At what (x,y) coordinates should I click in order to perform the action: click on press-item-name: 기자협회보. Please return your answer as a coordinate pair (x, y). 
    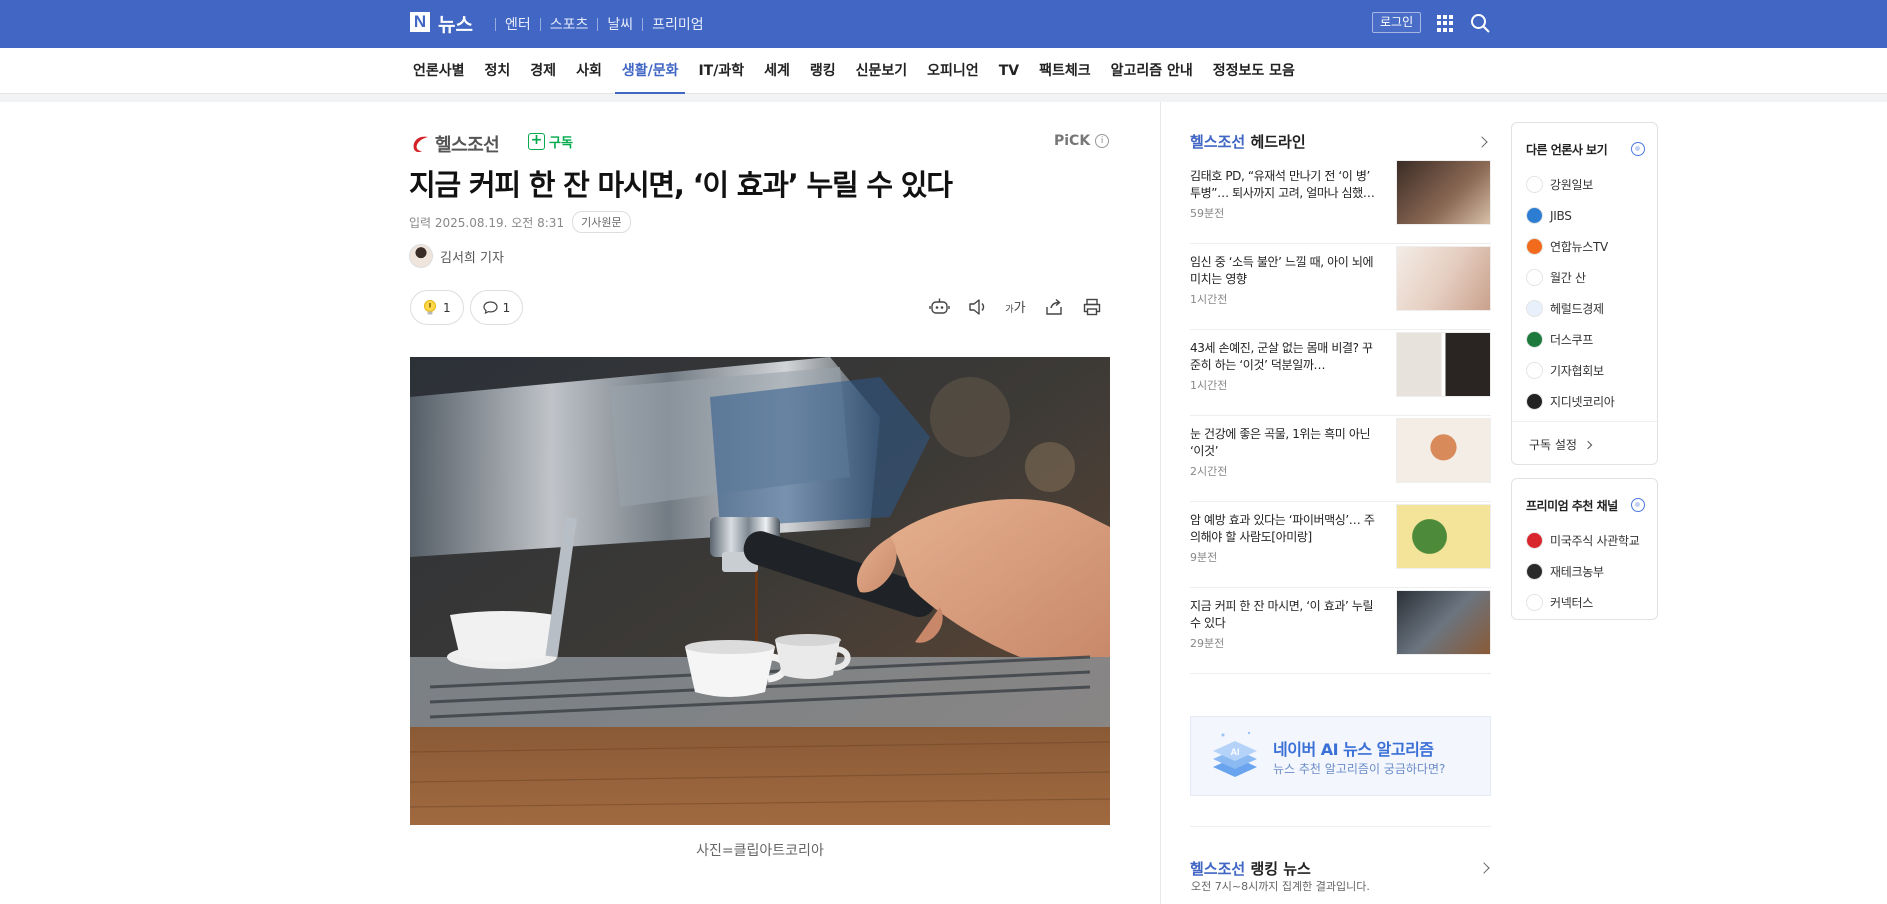
    Looking at the image, I should click on (1577, 371).